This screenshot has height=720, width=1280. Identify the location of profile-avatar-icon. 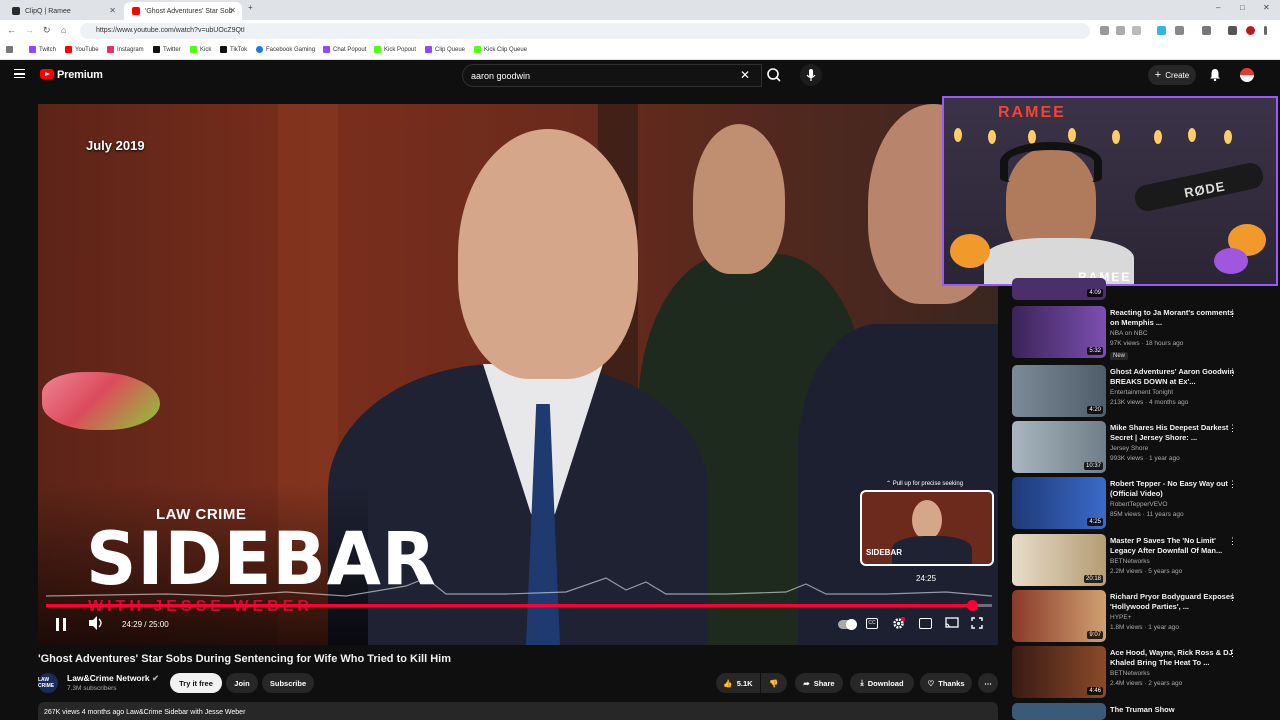
(1250, 30).